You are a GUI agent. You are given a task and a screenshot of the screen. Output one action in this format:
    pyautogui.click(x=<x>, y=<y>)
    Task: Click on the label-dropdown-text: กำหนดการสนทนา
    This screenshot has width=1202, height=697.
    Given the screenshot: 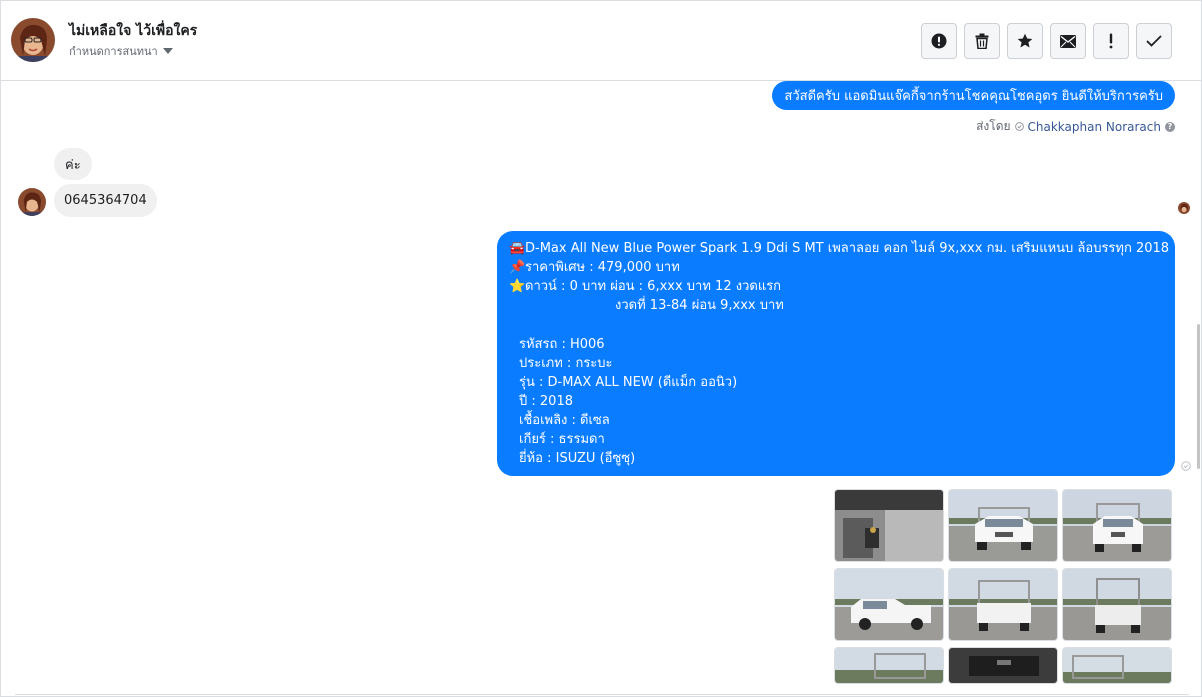 What is the action you would take?
    pyautogui.click(x=113, y=51)
    